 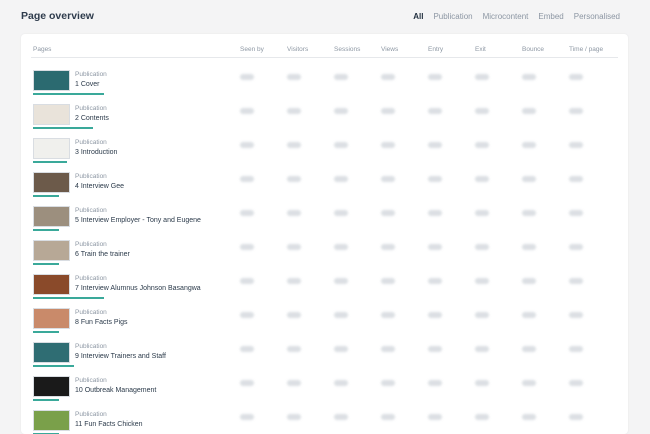 I want to click on page-title: Page overview, so click(x=57, y=16).